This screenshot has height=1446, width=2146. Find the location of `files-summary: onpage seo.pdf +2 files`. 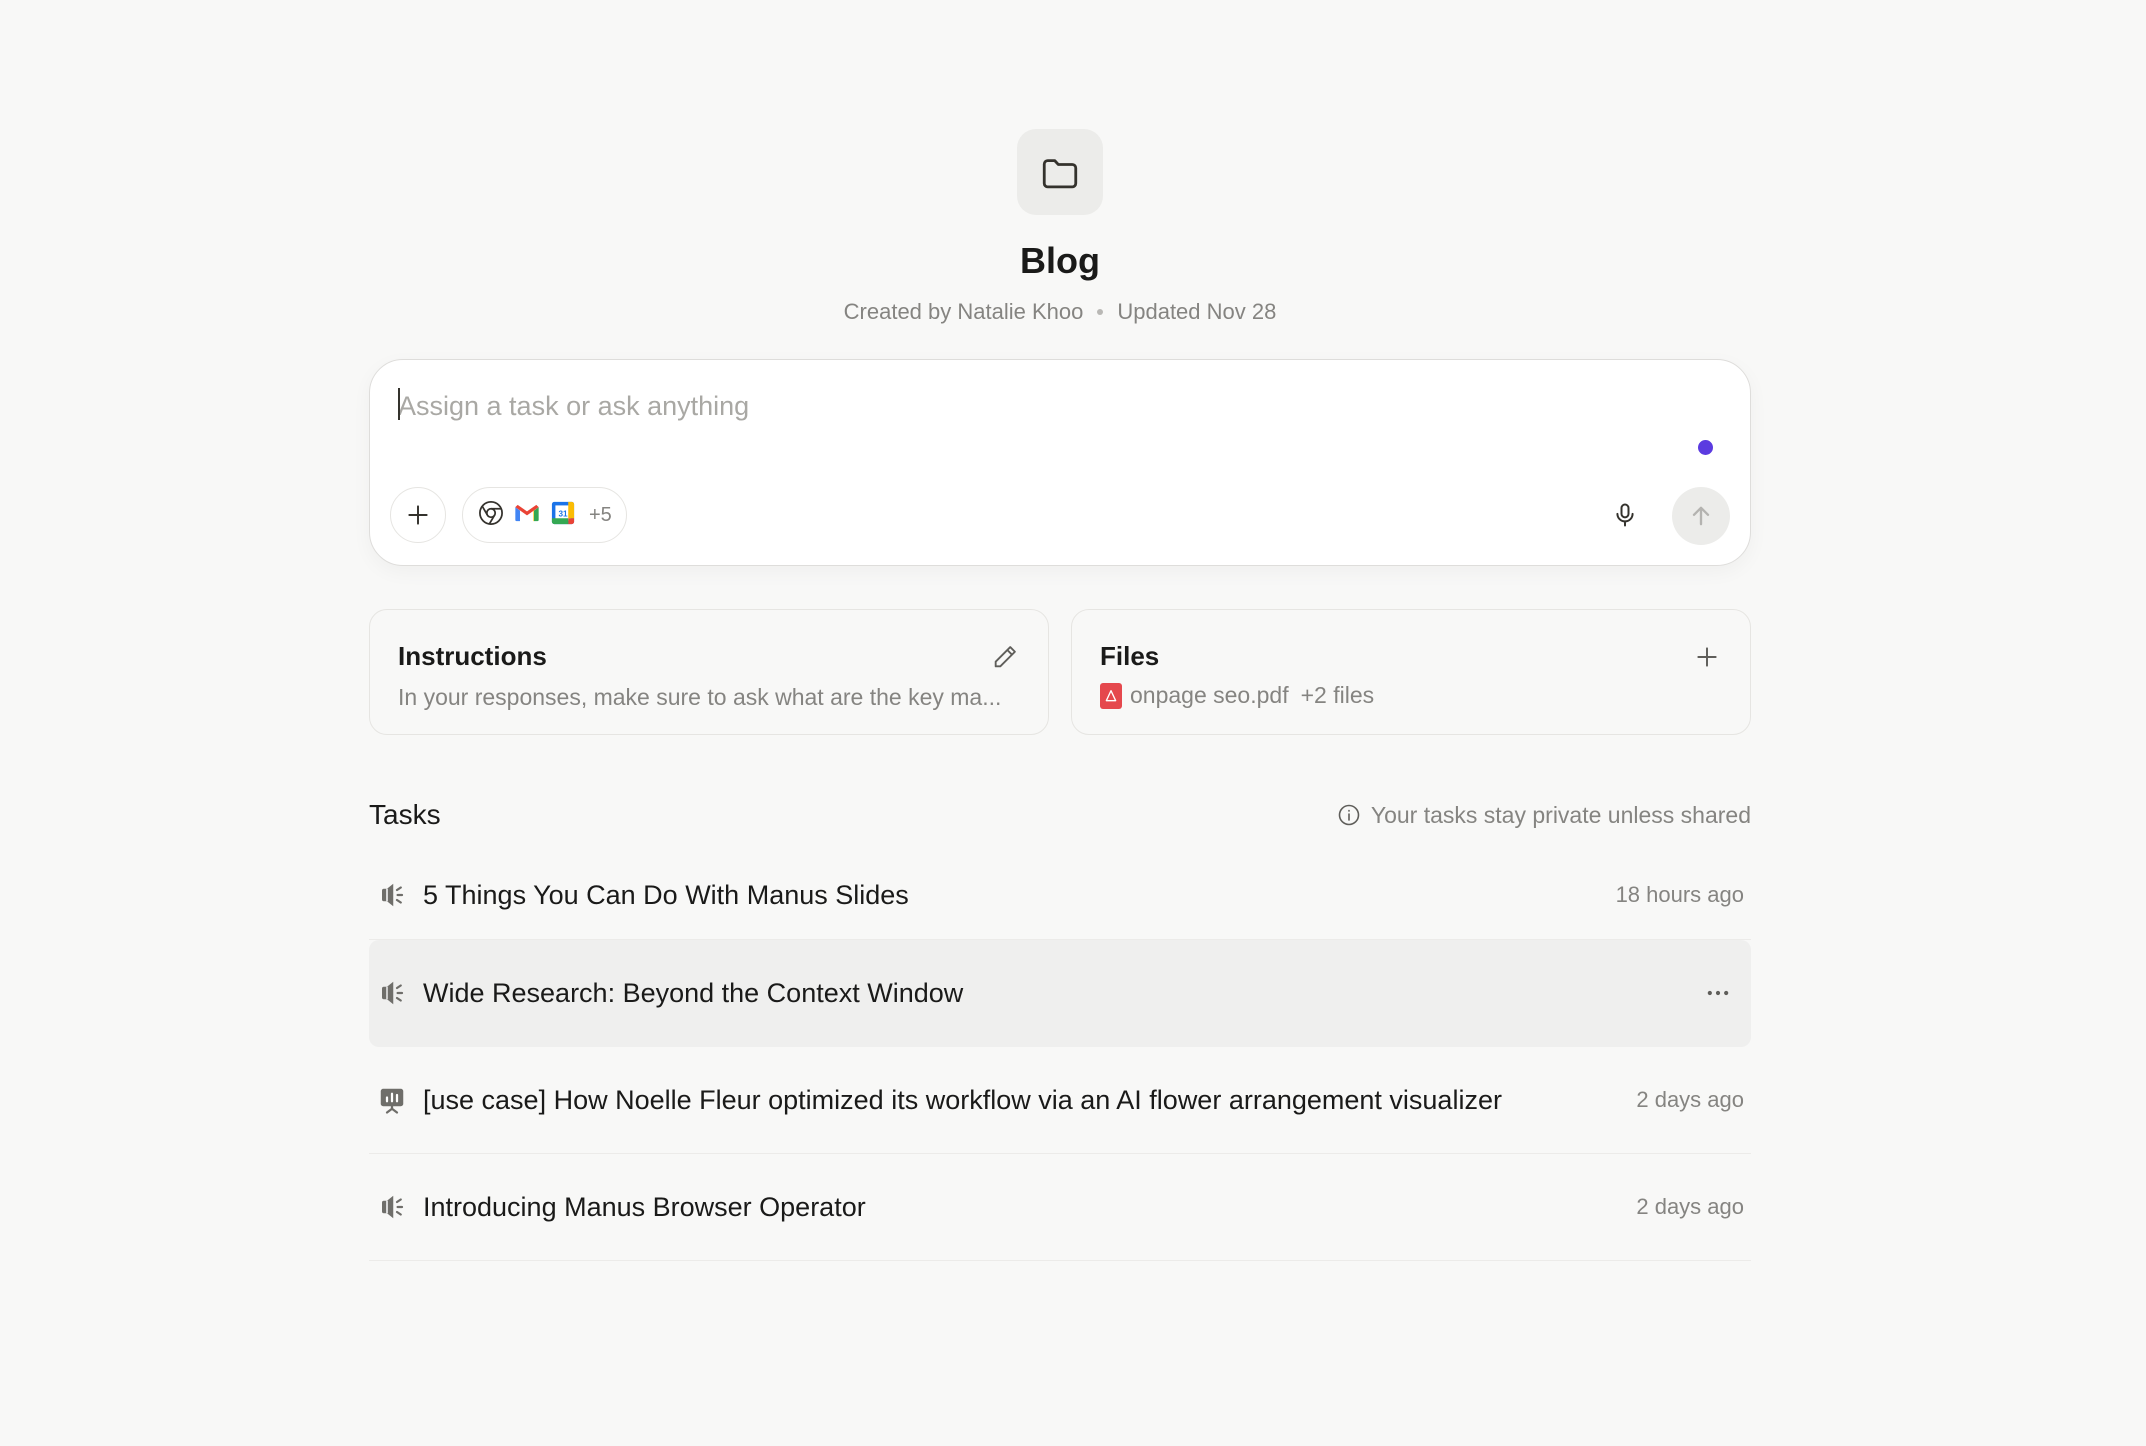

files-summary: onpage seo.pdf +2 files is located at coordinates (1237, 695).